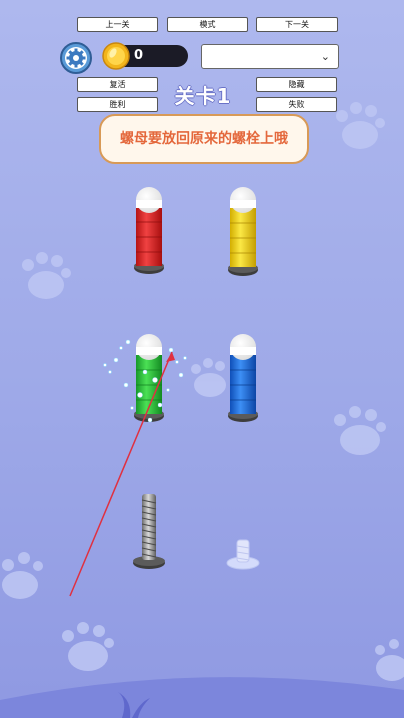 The height and width of the screenshot is (718, 404). Describe the element at coordinates (149, 230) in the screenshot. I see `bolt-red` at that location.